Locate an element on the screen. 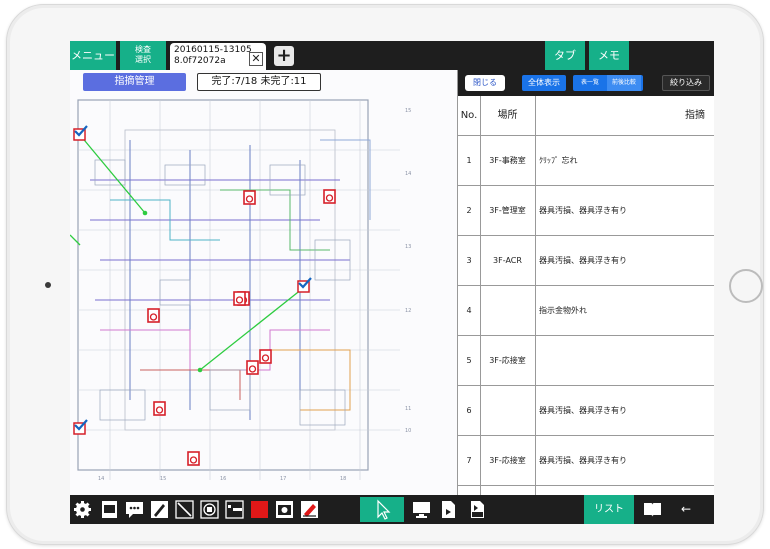 The width and height of the screenshot is (770, 549). row-no: 2 is located at coordinates (469, 210).